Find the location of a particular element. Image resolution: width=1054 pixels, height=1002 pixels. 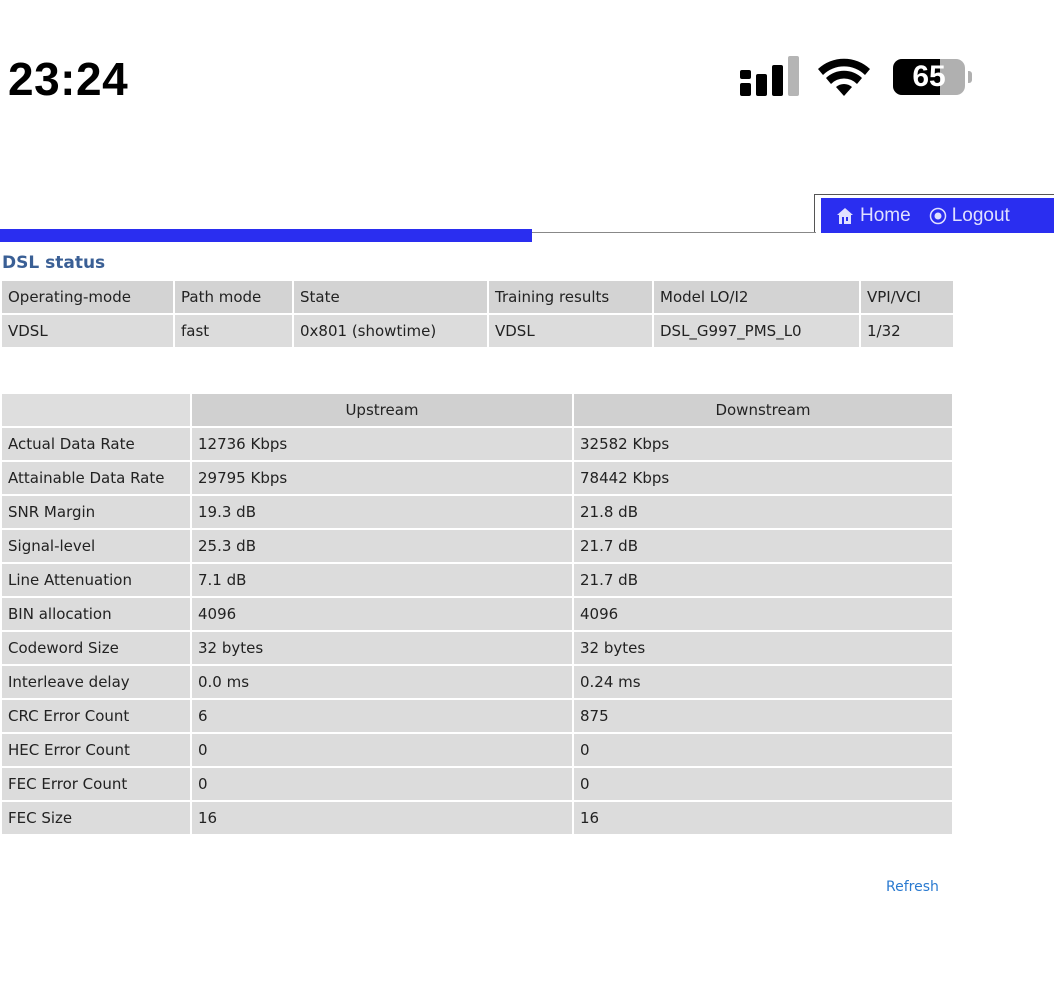

table-row: HEC Error Count 0 0 is located at coordinates (477, 750).